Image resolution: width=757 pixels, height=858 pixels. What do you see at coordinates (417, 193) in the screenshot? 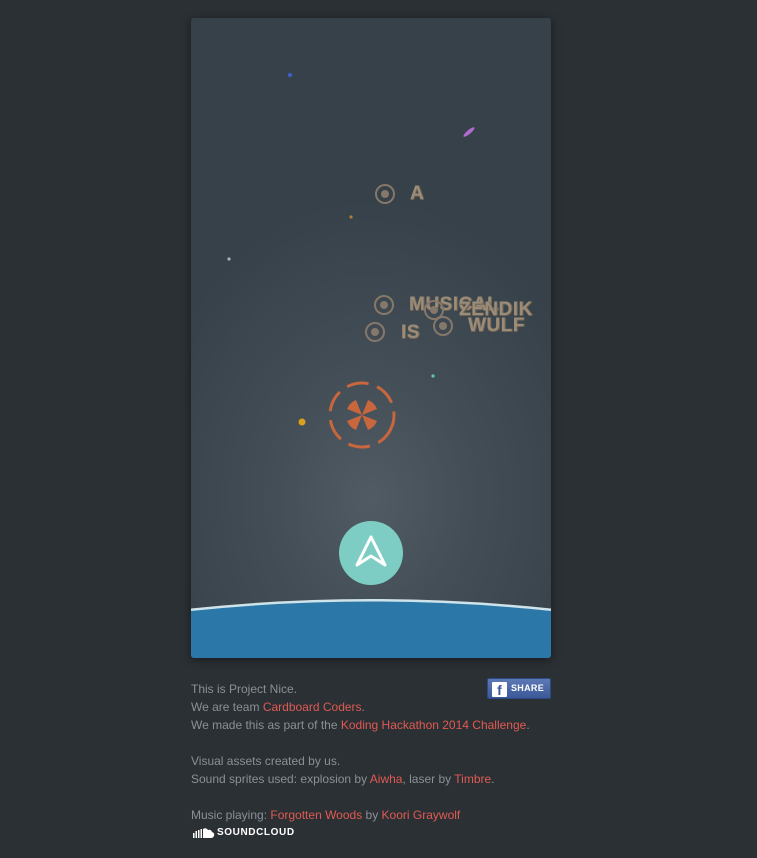
I see `word-a: A` at bounding box center [417, 193].